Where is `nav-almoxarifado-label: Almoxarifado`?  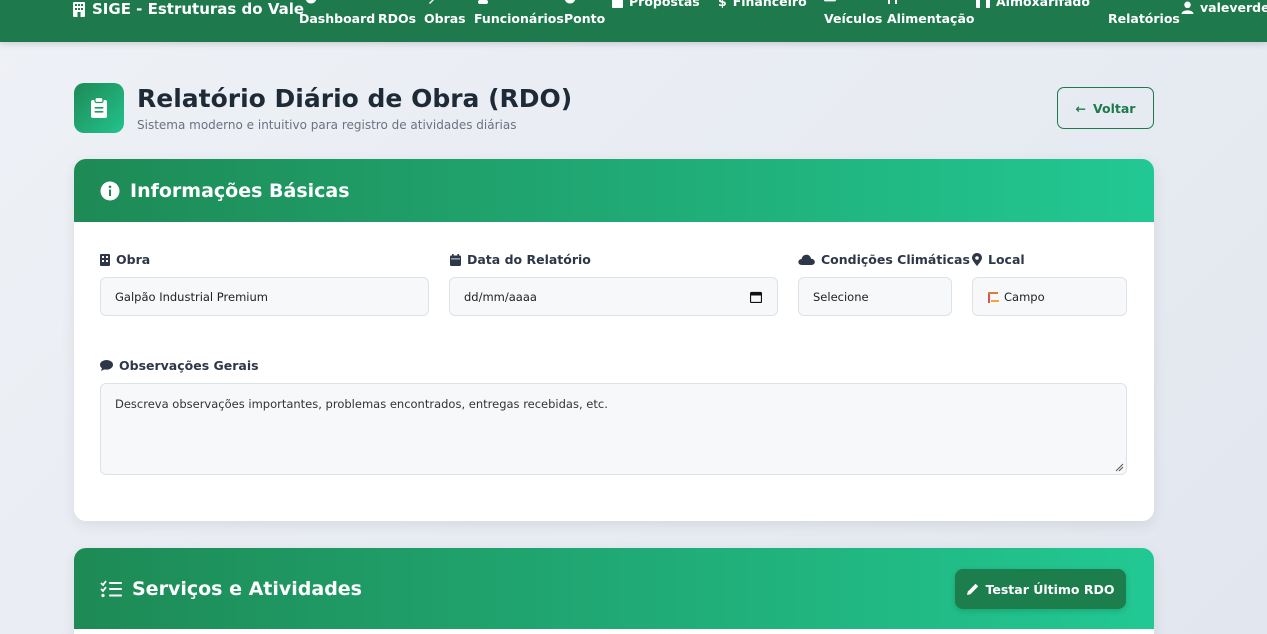
nav-almoxarifado-label: Almoxarifado is located at coordinates (1043, 4).